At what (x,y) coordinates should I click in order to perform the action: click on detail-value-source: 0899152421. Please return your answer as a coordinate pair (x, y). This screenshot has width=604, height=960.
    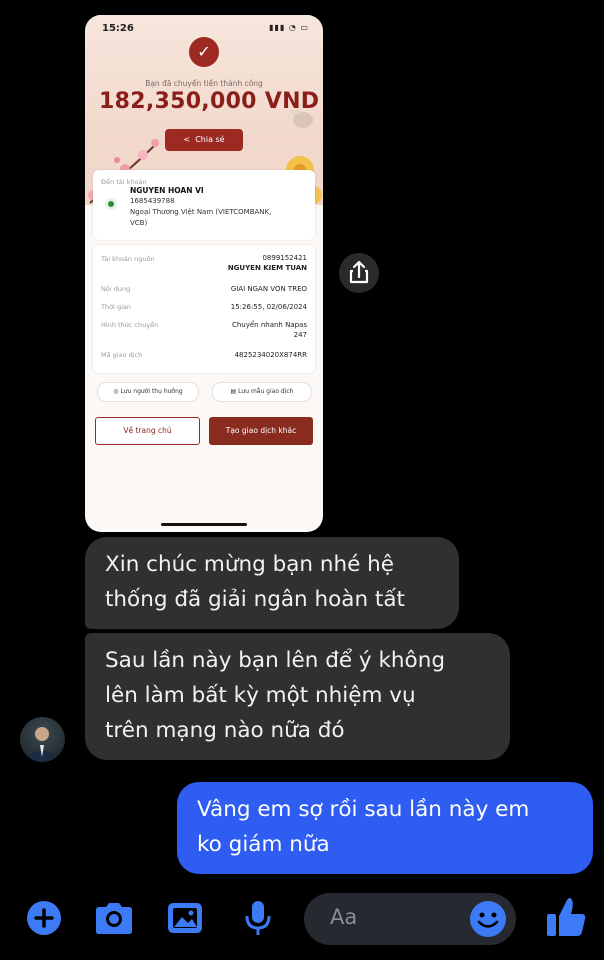
    Looking at the image, I should click on (284, 258).